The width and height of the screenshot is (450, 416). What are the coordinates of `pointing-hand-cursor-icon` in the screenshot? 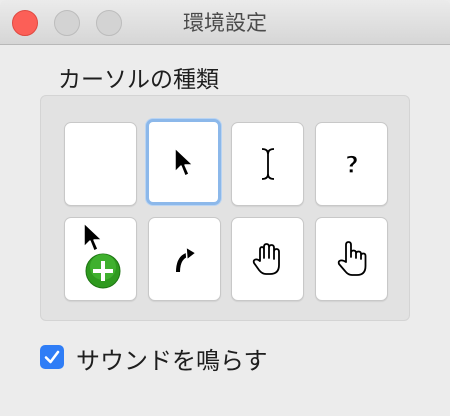 It's located at (351, 258).